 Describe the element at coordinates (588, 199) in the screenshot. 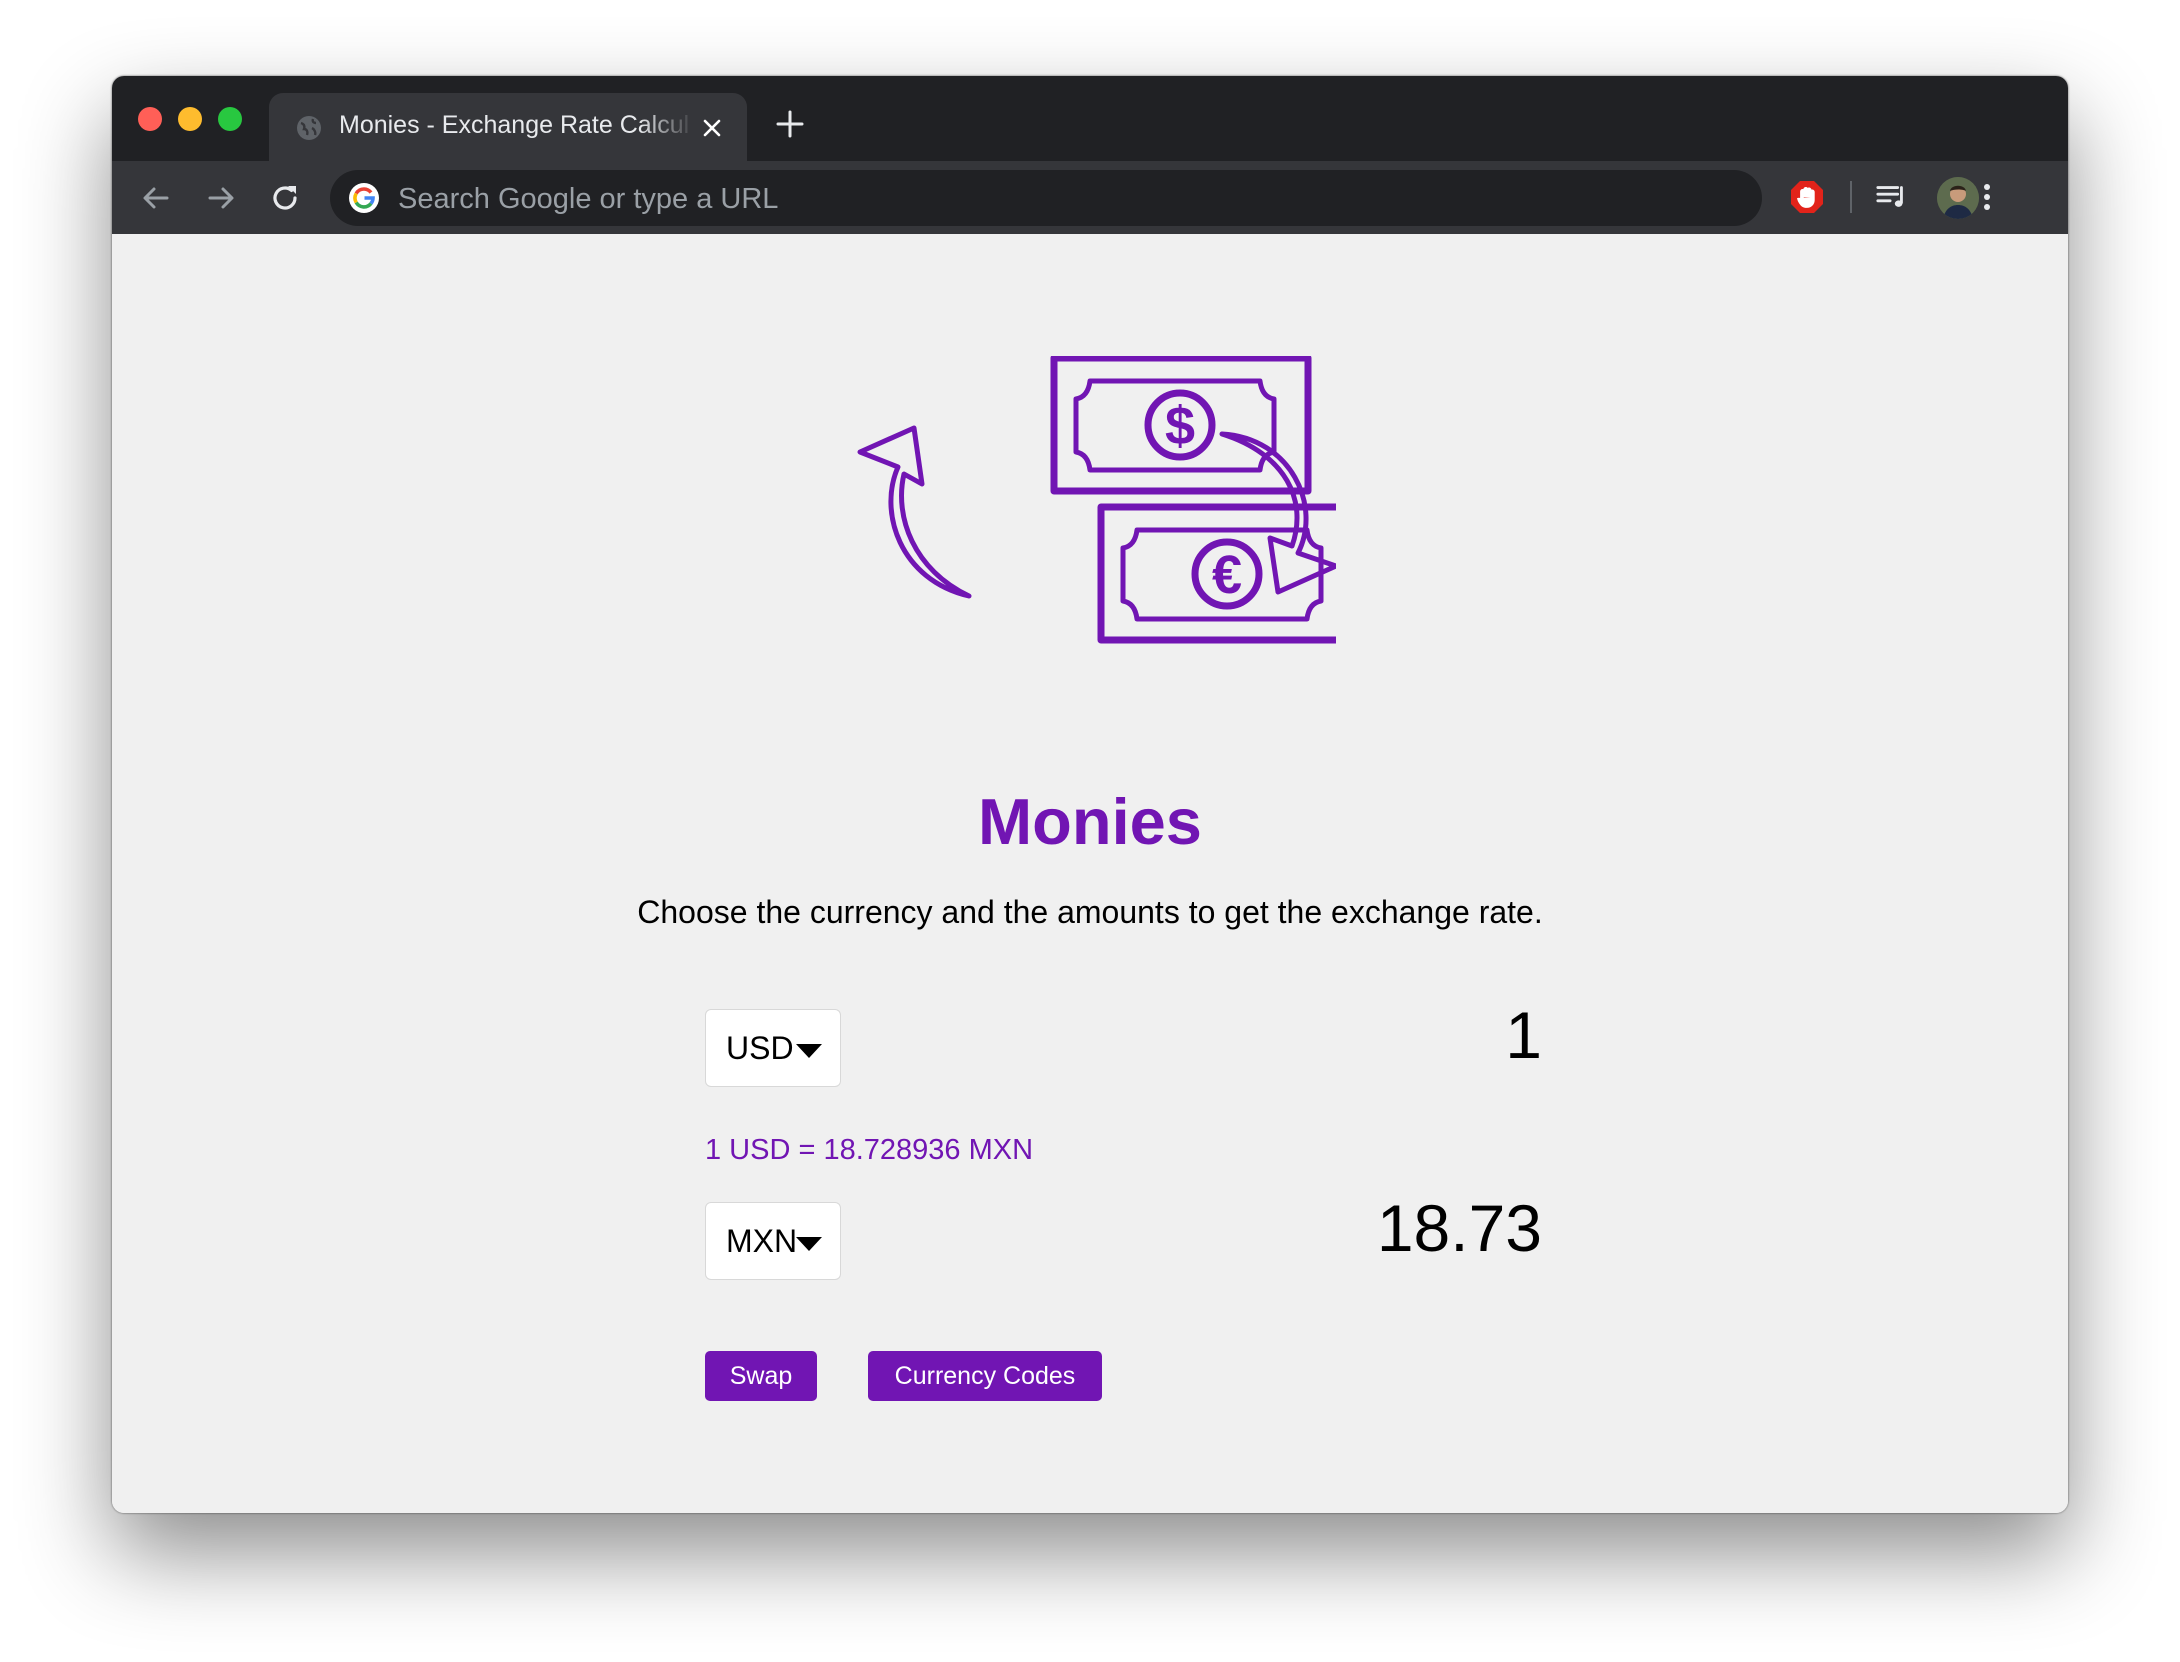

I see `address-bar-placeholder: Search Google or type a URL` at that location.